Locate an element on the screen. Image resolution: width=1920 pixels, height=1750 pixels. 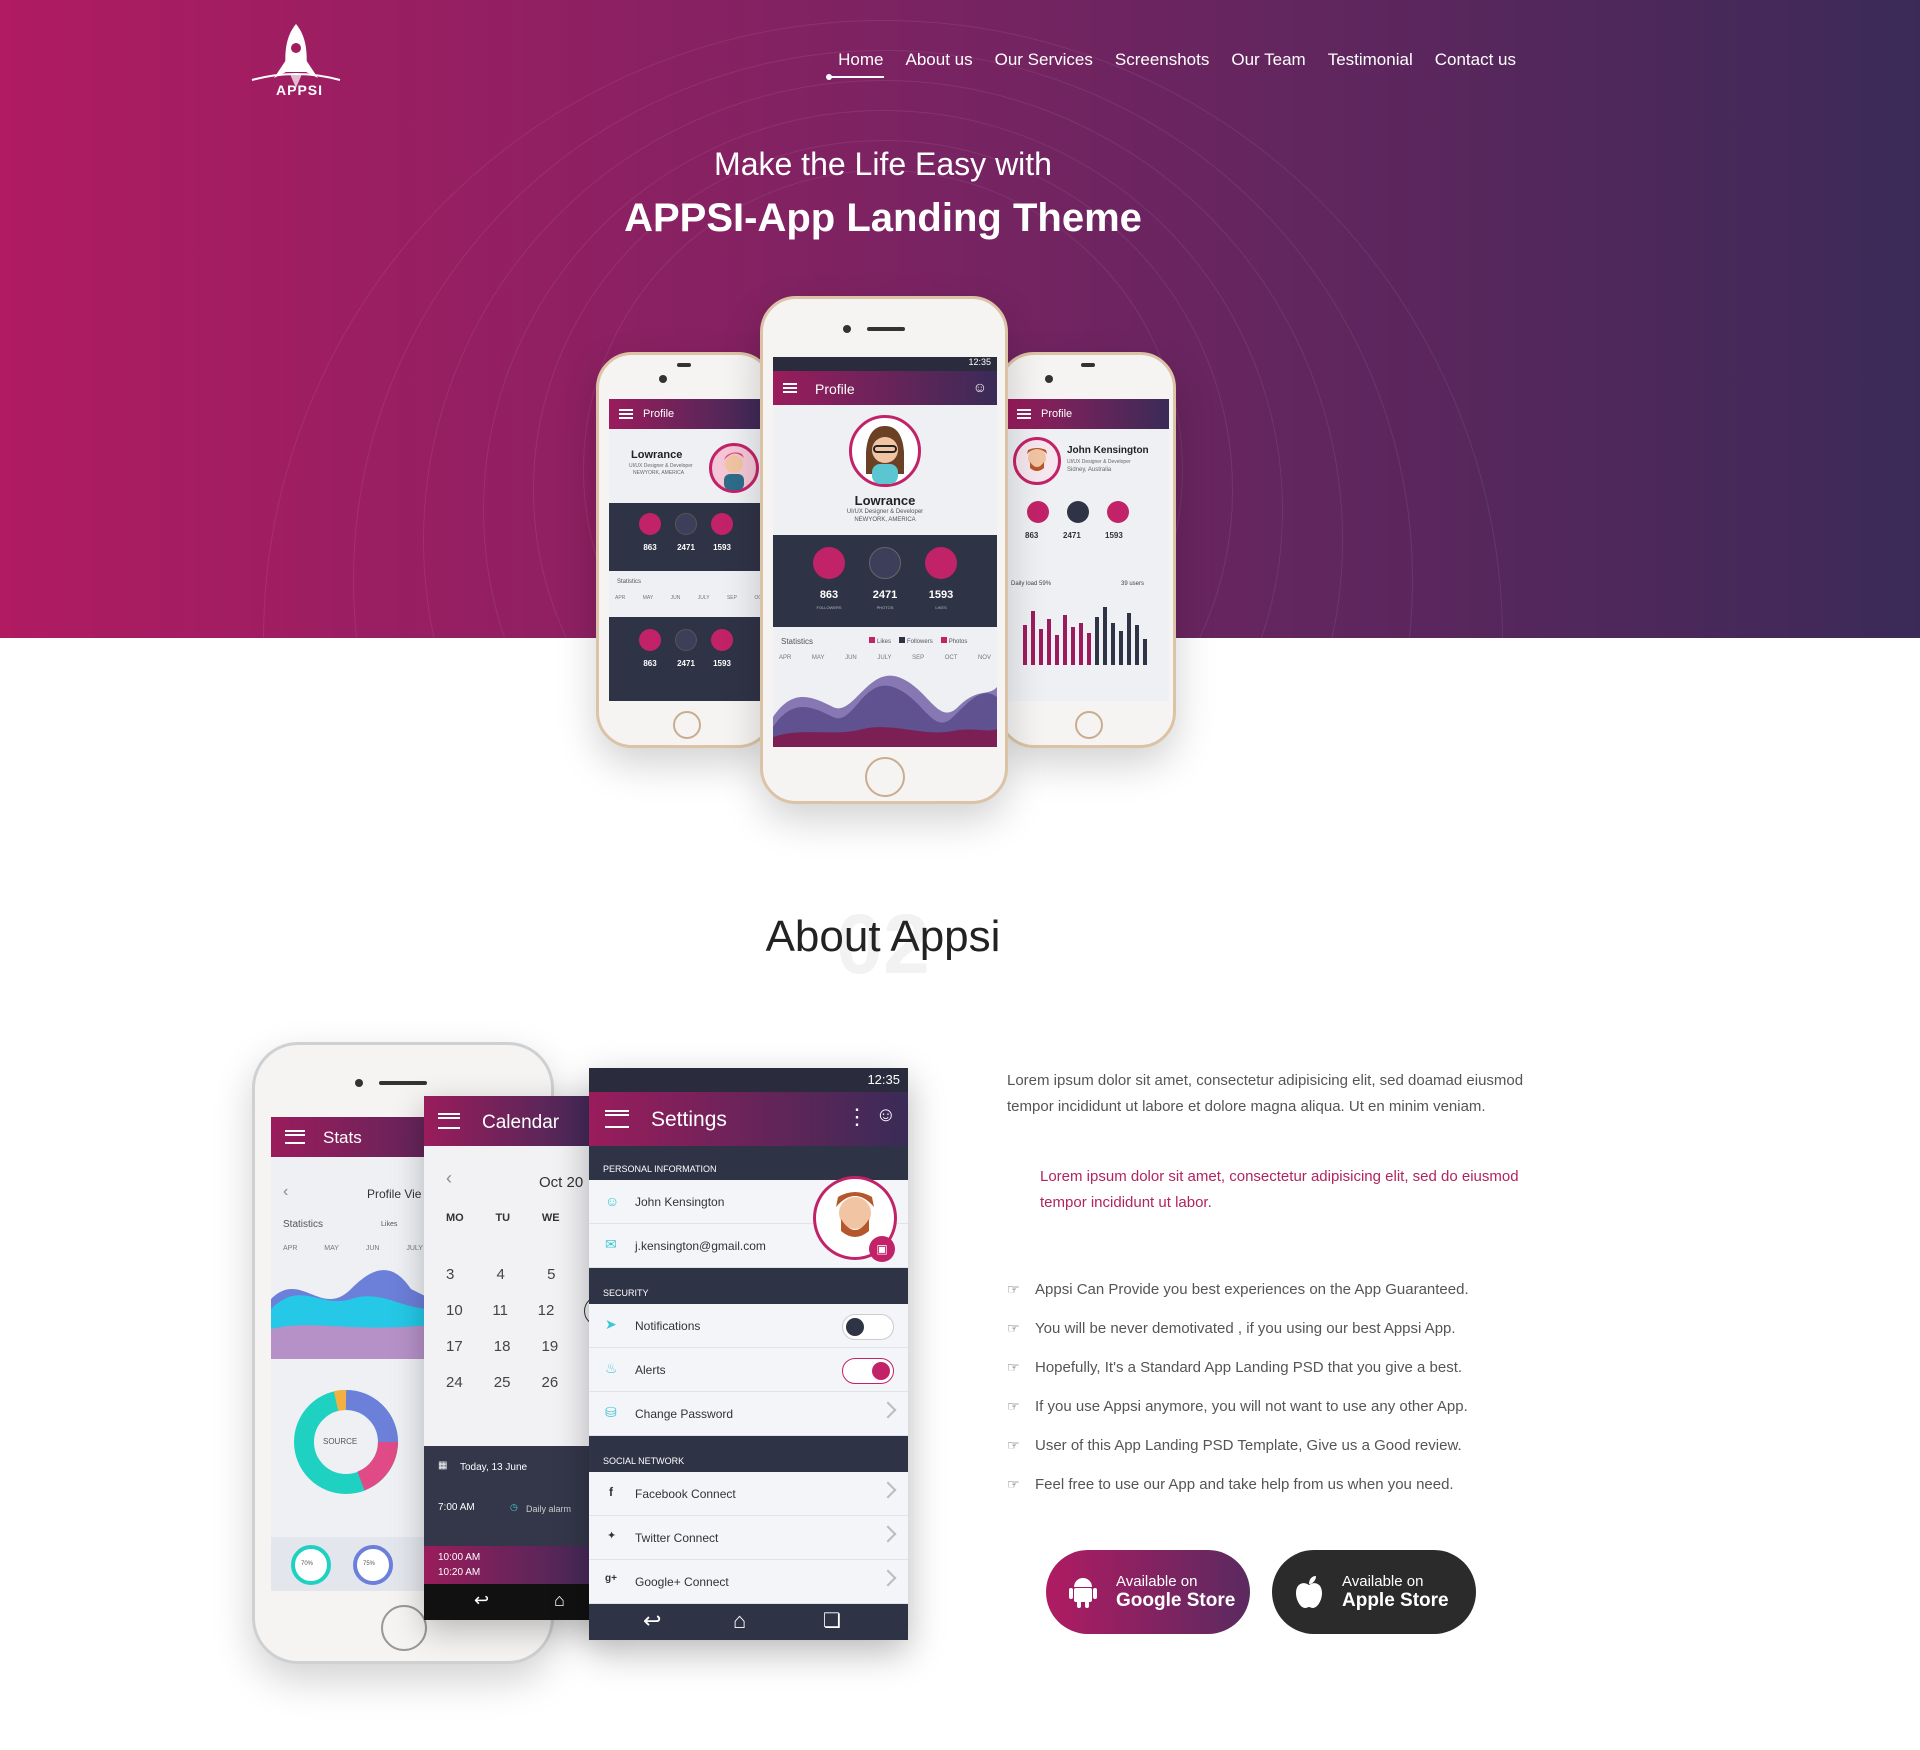
alerts-toggle is located at coordinates (868, 1371).